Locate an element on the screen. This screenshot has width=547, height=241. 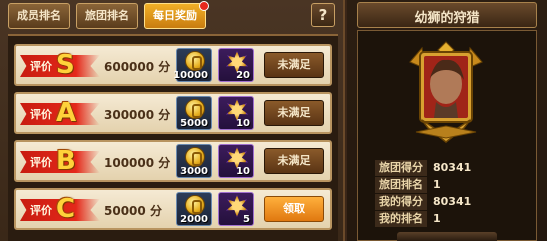
tab-daily-rewards: 每日奖励 is located at coordinates (176, 15).